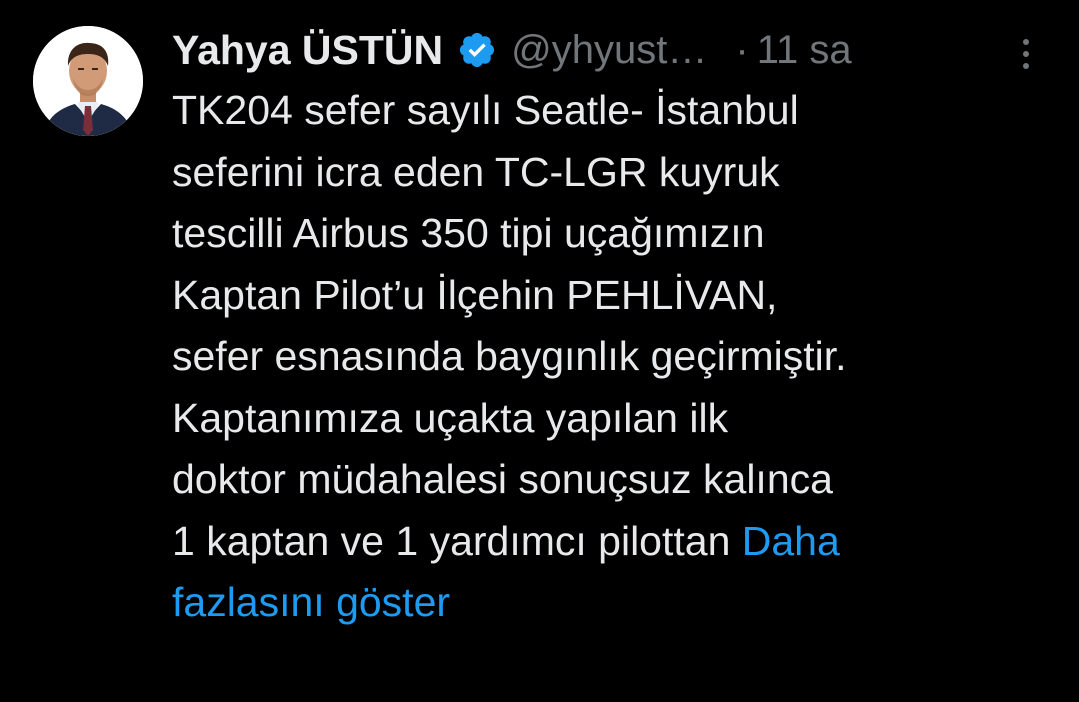  I want to click on tweet-header: Yahya ÜSTÜN @yhyust… · 11 sa, so click(512, 50).